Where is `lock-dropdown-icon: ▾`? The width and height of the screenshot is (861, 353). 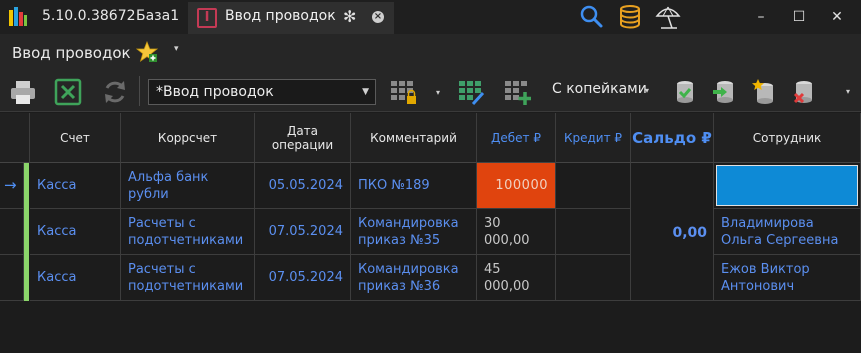 lock-dropdown-icon: ▾ is located at coordinates (438, 92).